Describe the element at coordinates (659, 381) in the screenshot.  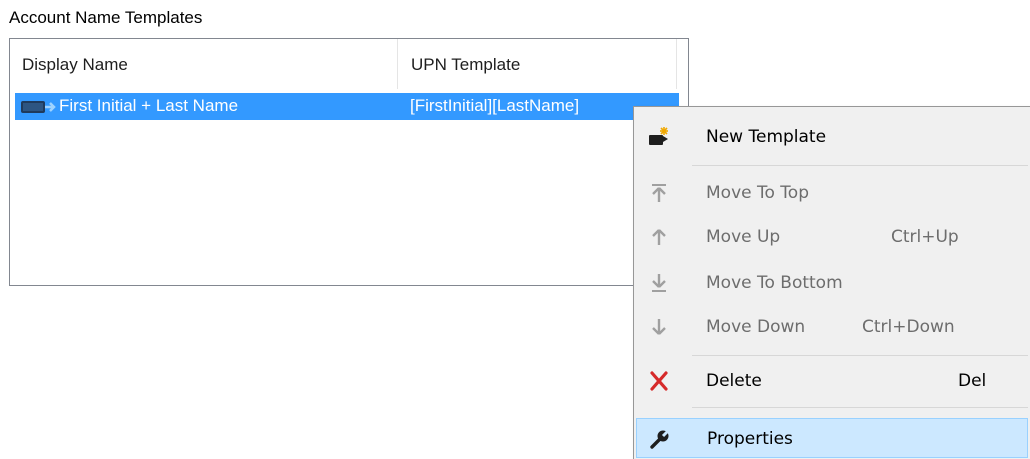
I see `delete-icon` at that location.